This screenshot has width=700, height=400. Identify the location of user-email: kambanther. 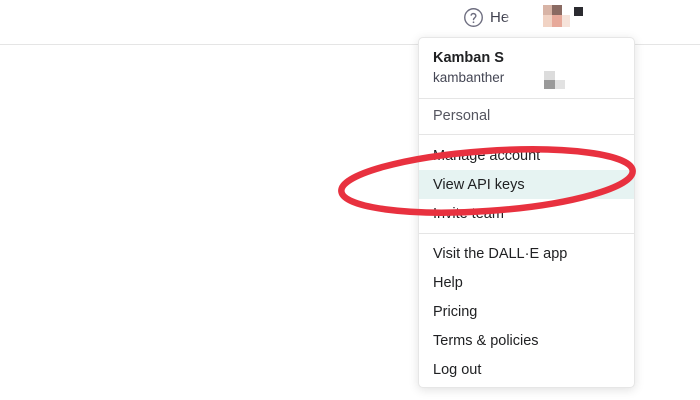
(469, 77).